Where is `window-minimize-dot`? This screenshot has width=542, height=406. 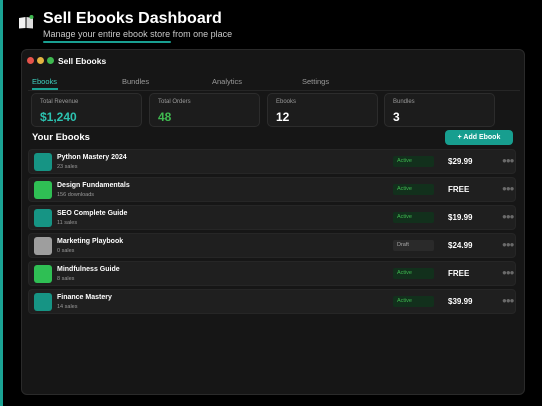
window-minimize-dot is located at coordinates (40, 60).